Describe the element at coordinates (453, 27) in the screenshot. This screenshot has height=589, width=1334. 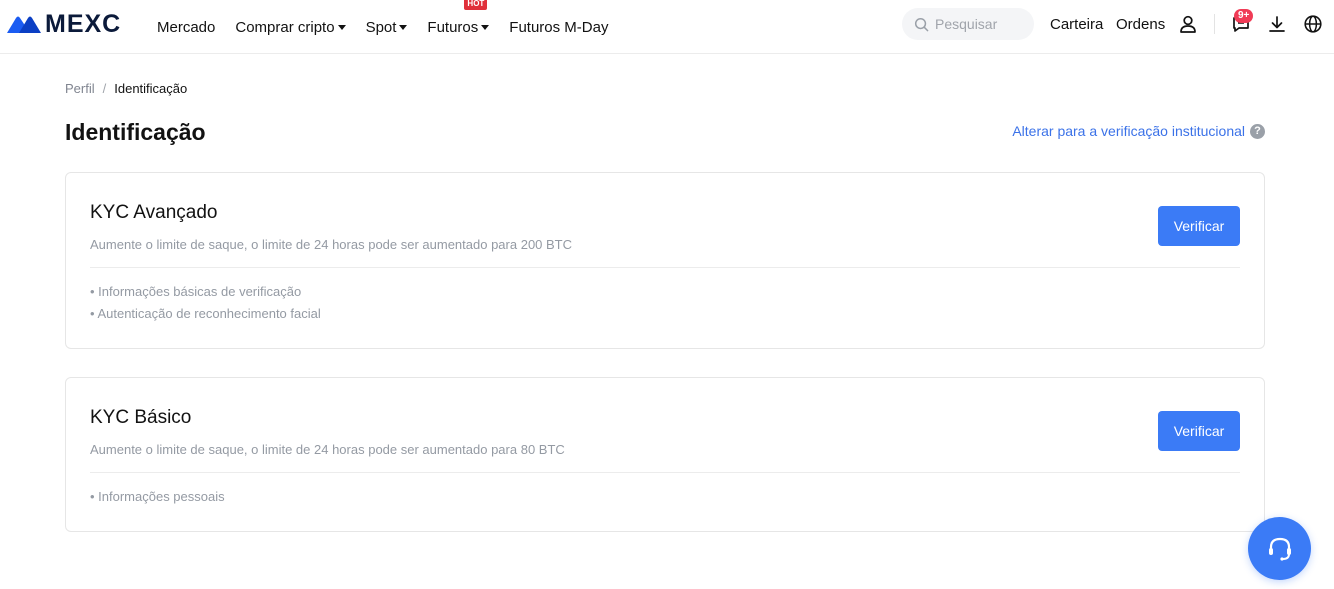
I see `nav-label: Futuros` at that location.